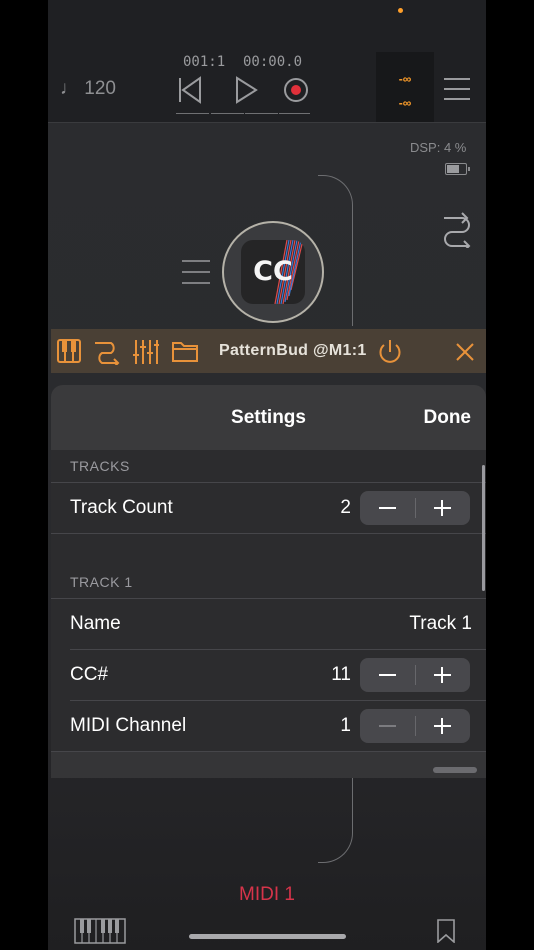 The image size is (534, 950). What do you see at coordinates (204, 62) in the screenshot?
I see `position-bars: 001:1` at bounding box center [204, 62].